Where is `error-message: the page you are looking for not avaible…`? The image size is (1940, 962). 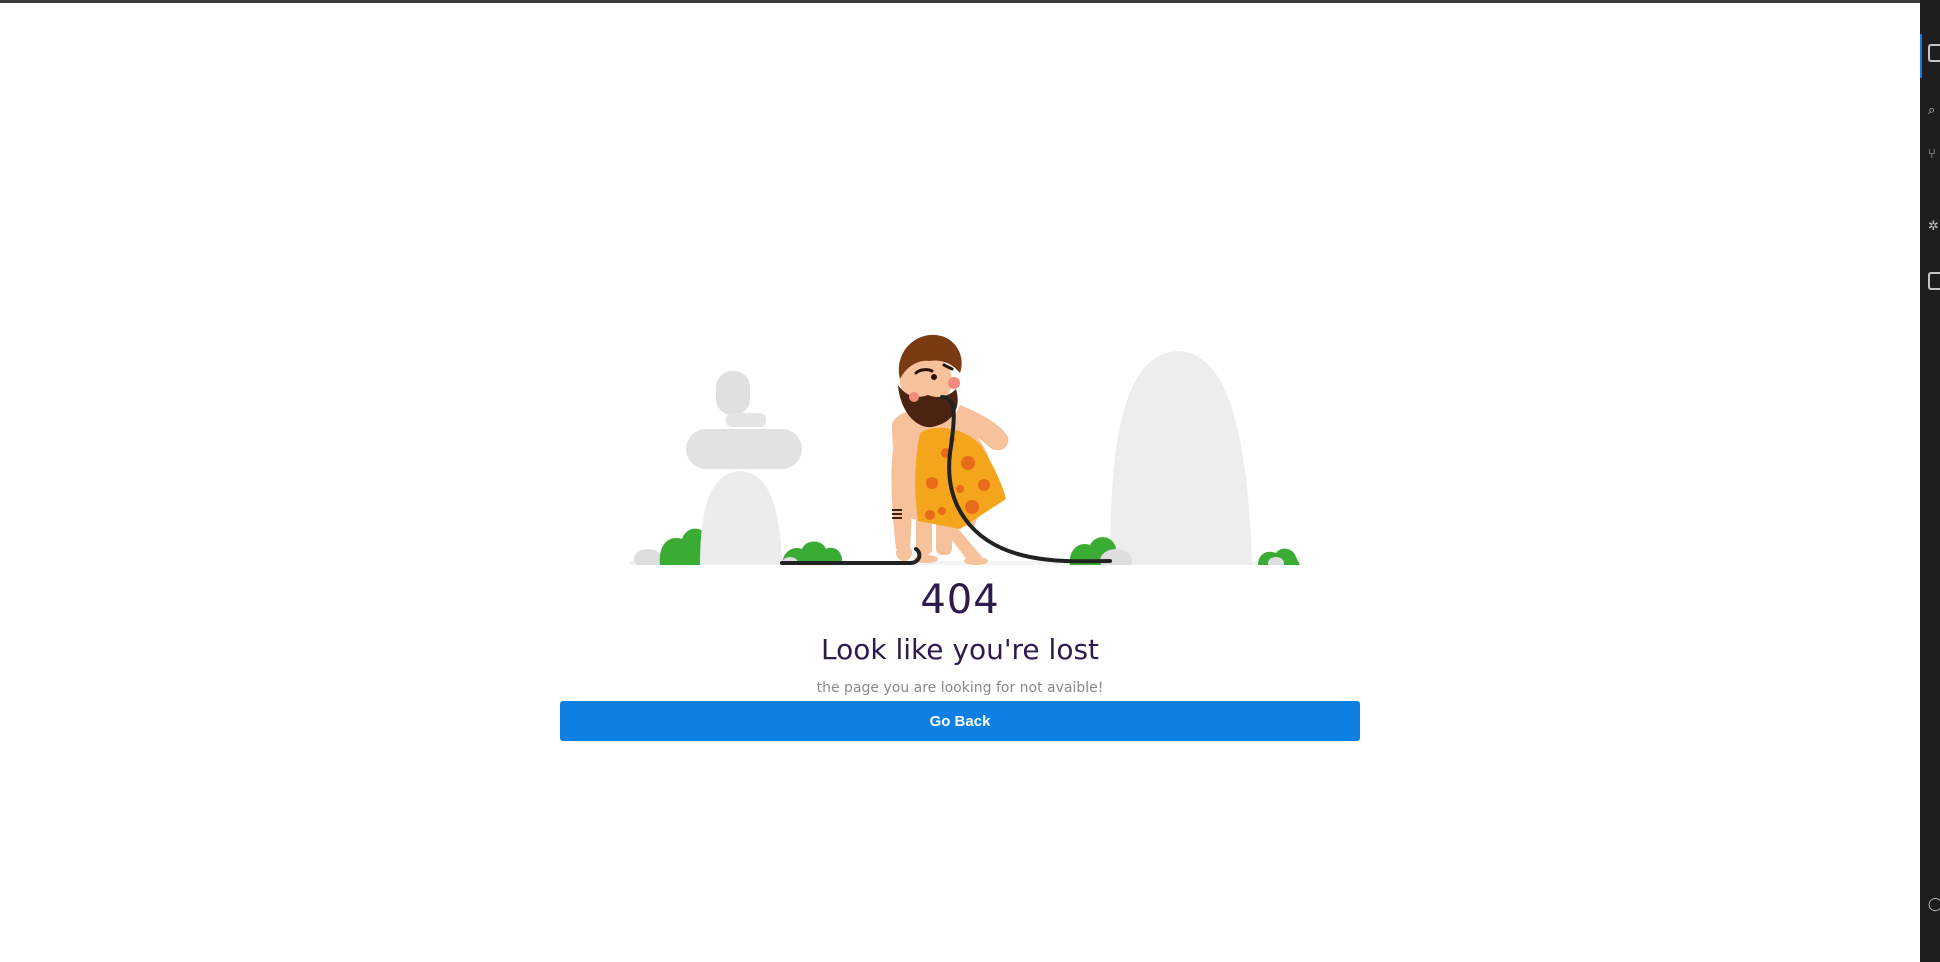 error-message: the page you are looking for not avaible… is located at coordinates (960, 688).